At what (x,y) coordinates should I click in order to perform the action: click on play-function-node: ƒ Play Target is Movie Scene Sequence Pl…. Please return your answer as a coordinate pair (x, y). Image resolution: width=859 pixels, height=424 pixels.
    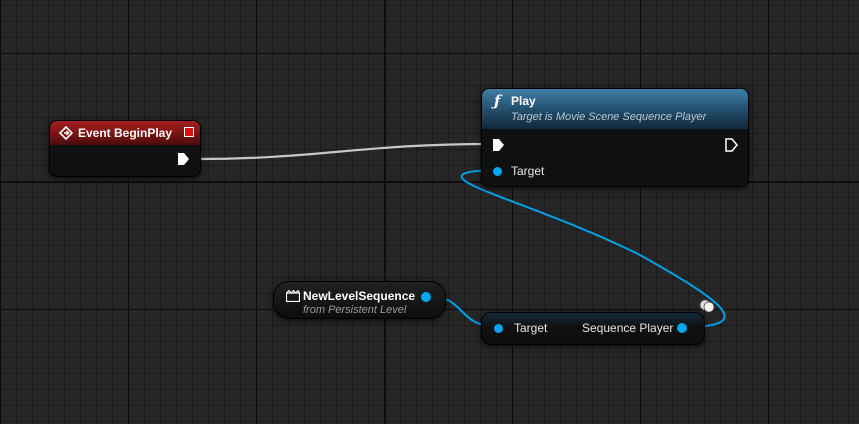
    Looking at the image, I should click on (615, 137).